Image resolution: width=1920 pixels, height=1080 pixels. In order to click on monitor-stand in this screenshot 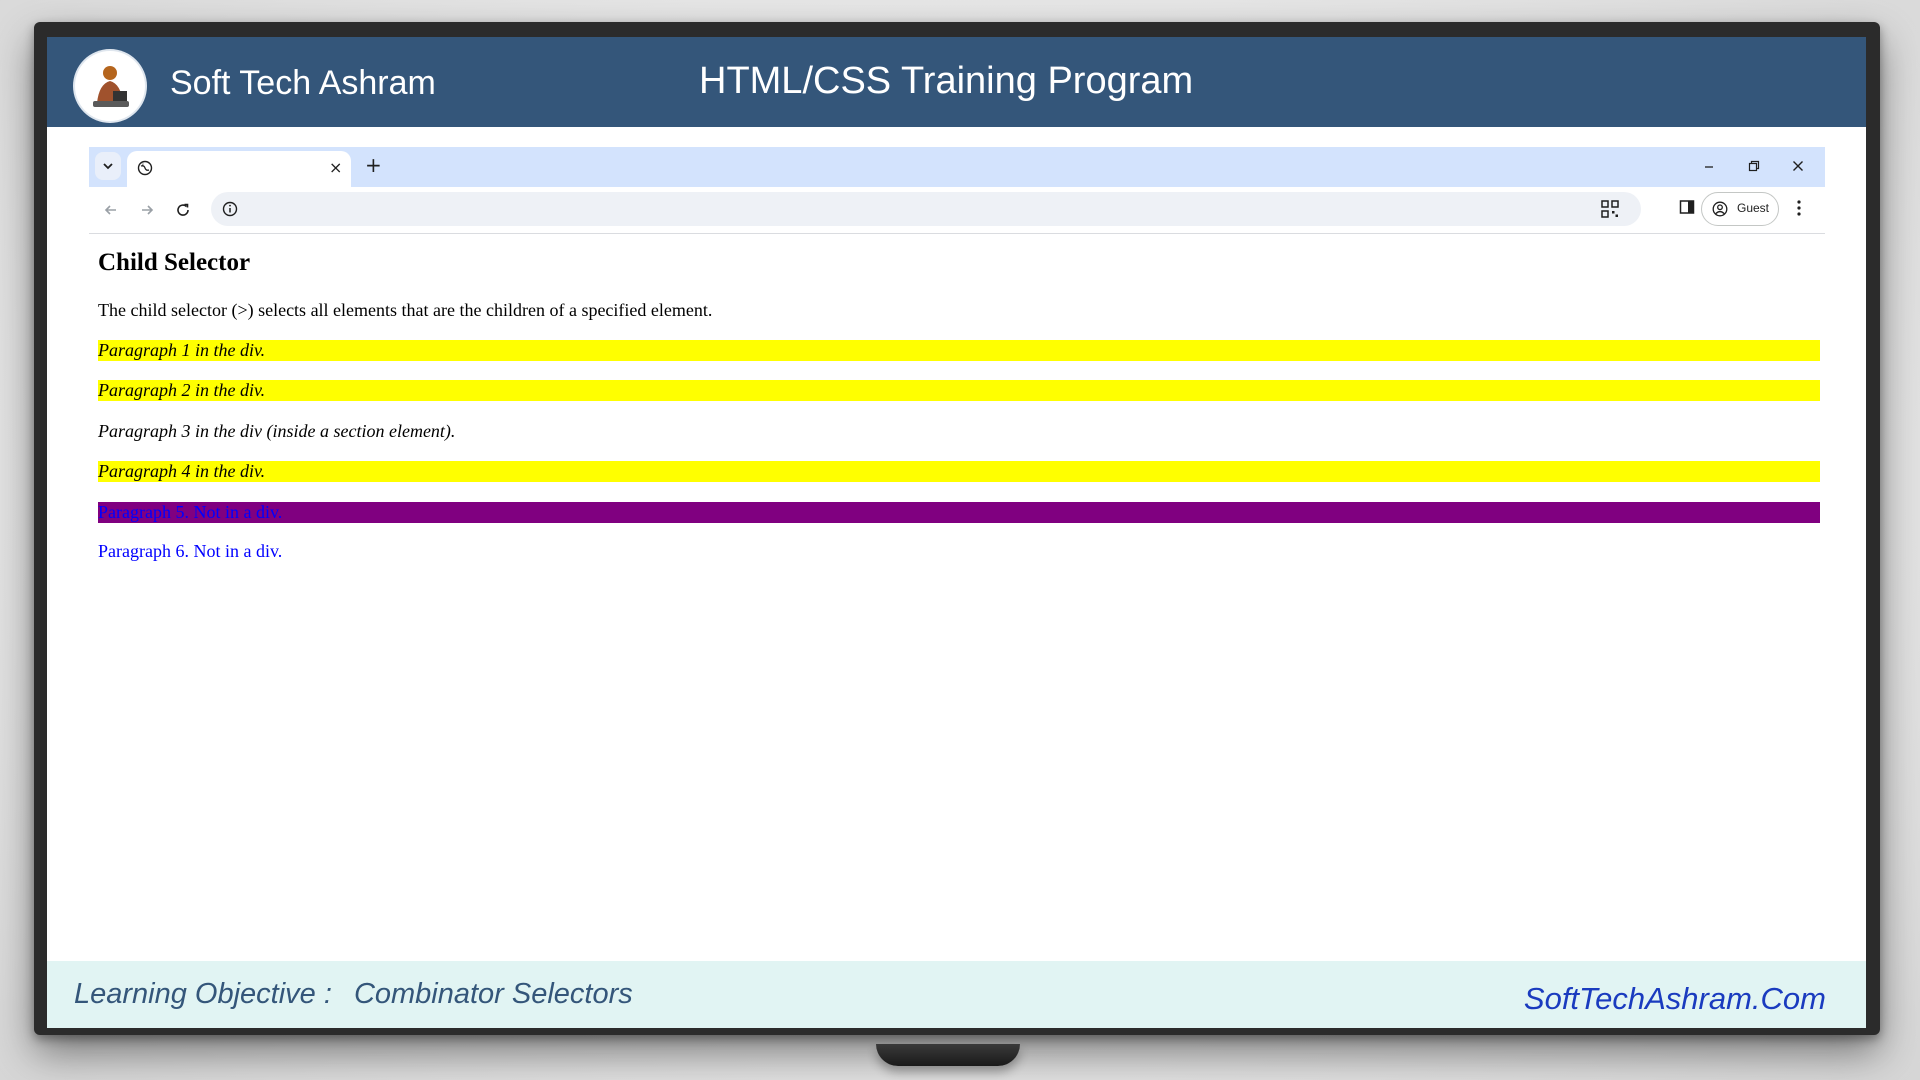, I will do `click(948, 1055)`.